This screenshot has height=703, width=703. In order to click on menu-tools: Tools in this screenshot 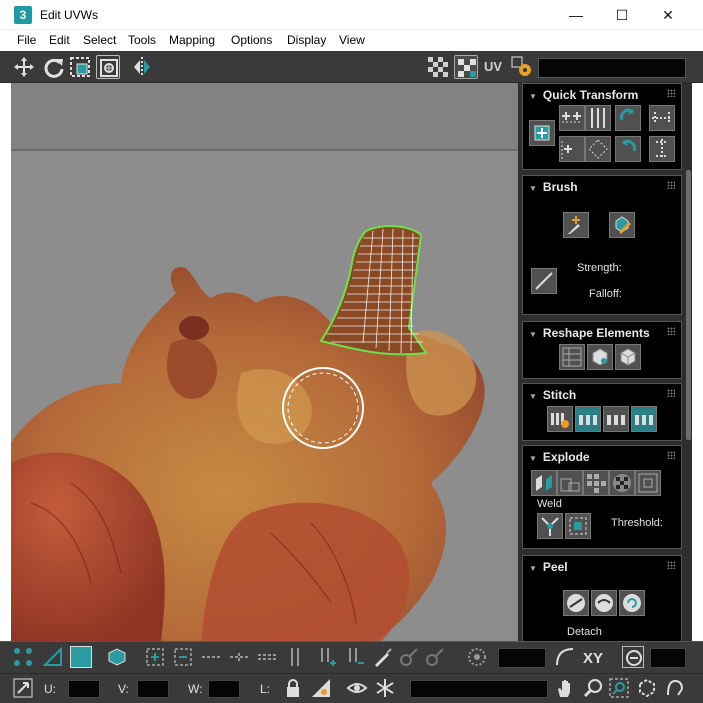, I will do `click(142, 40)`.